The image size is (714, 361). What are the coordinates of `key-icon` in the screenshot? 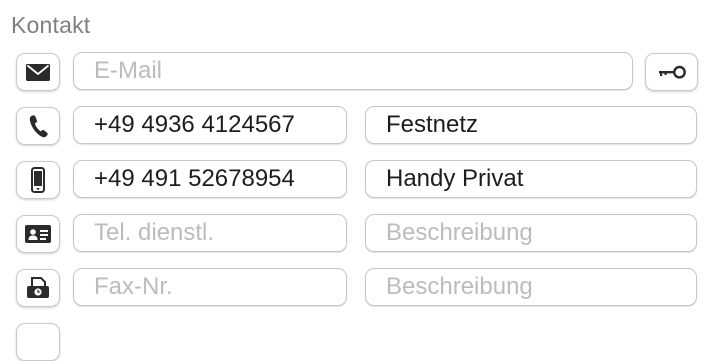 It's located at (672, 72).